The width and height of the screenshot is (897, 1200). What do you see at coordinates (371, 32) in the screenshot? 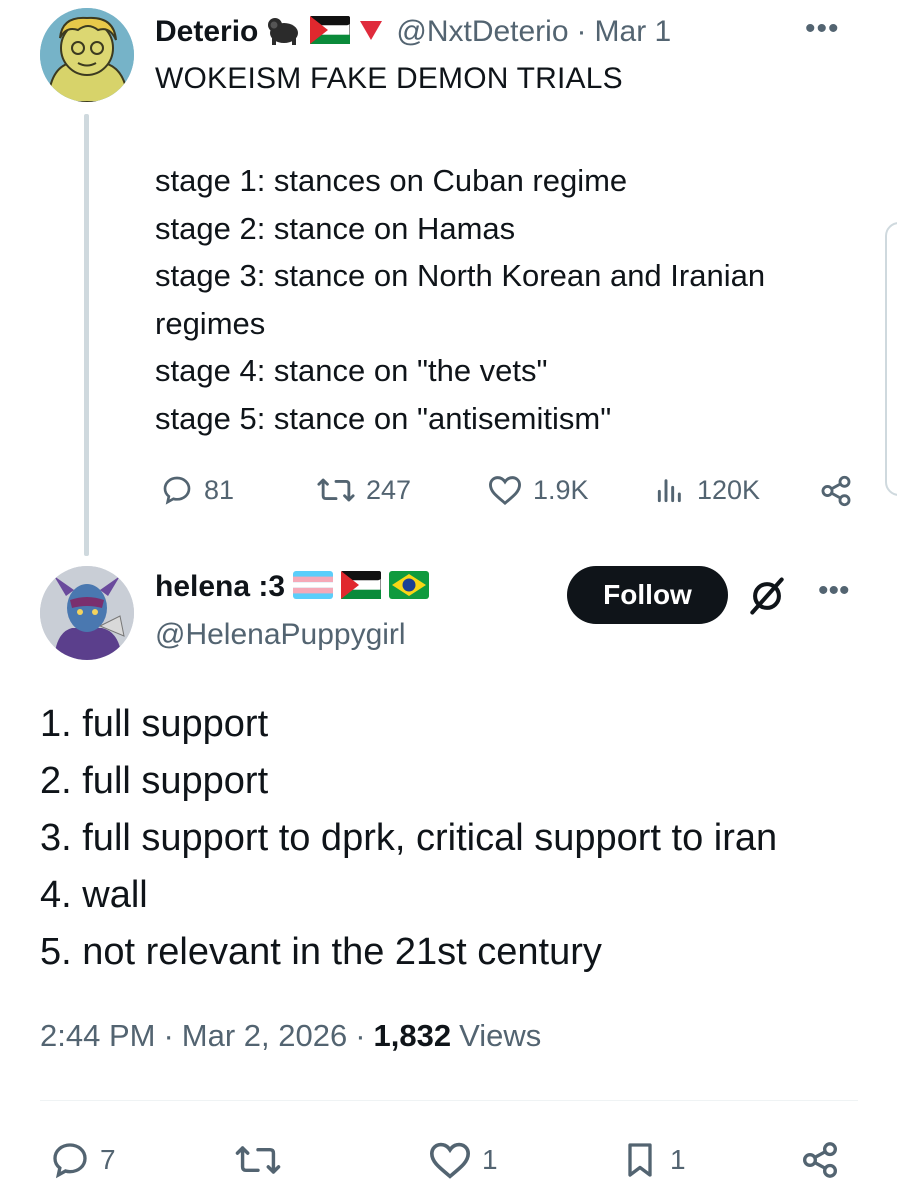
I see `red-triangle-icon` at bounding box center [371, 32].